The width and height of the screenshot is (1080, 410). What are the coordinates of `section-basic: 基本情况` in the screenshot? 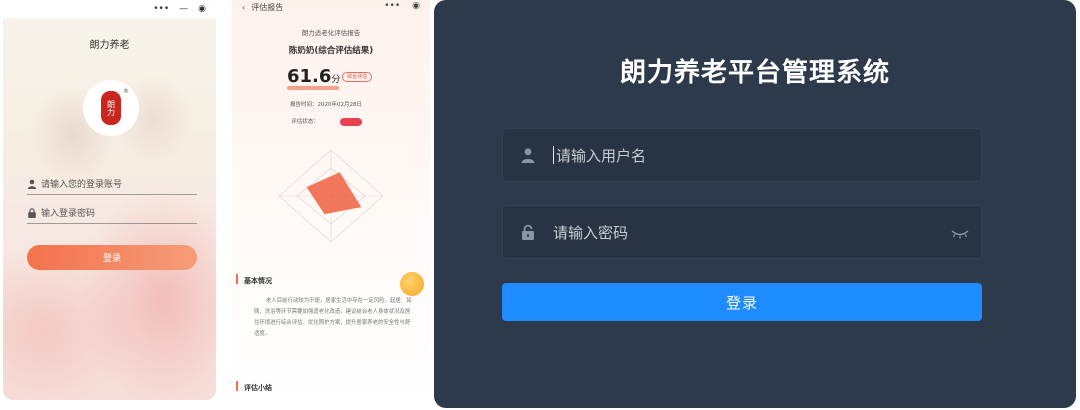 It's located at (258, 281).